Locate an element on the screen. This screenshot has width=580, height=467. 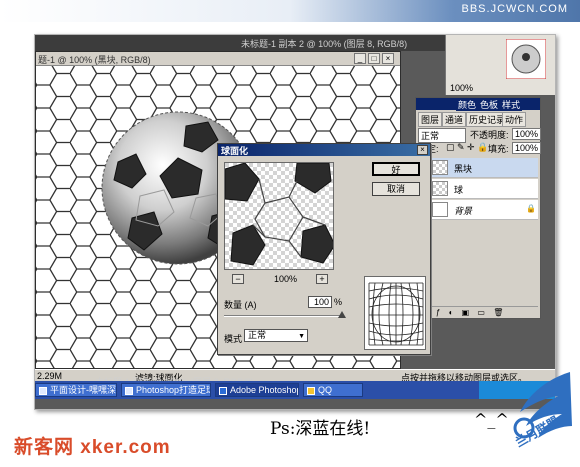
document-title: 题-1 @ 100% (黑块, RGB/8) is located at coordinates (94, 60).